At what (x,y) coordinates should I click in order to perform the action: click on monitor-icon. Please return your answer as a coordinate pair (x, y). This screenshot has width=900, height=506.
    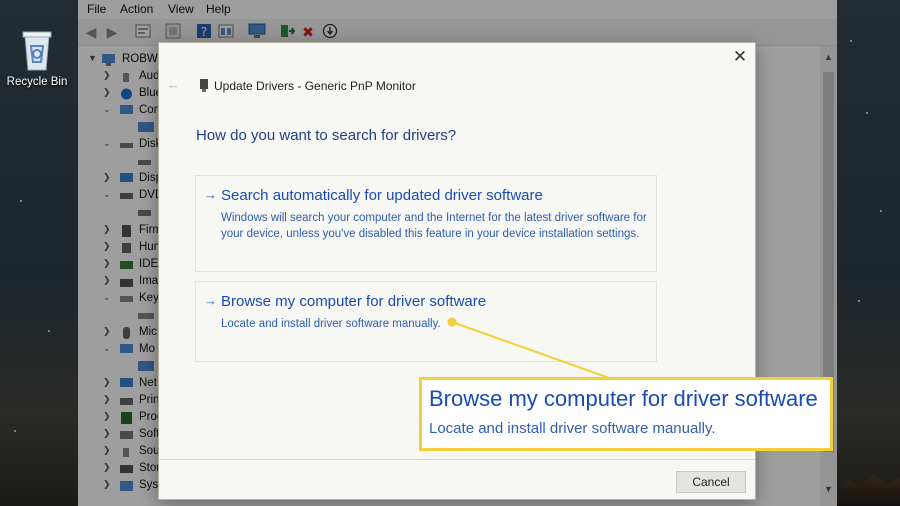
    Looking at the image, I should click on (204, 85).